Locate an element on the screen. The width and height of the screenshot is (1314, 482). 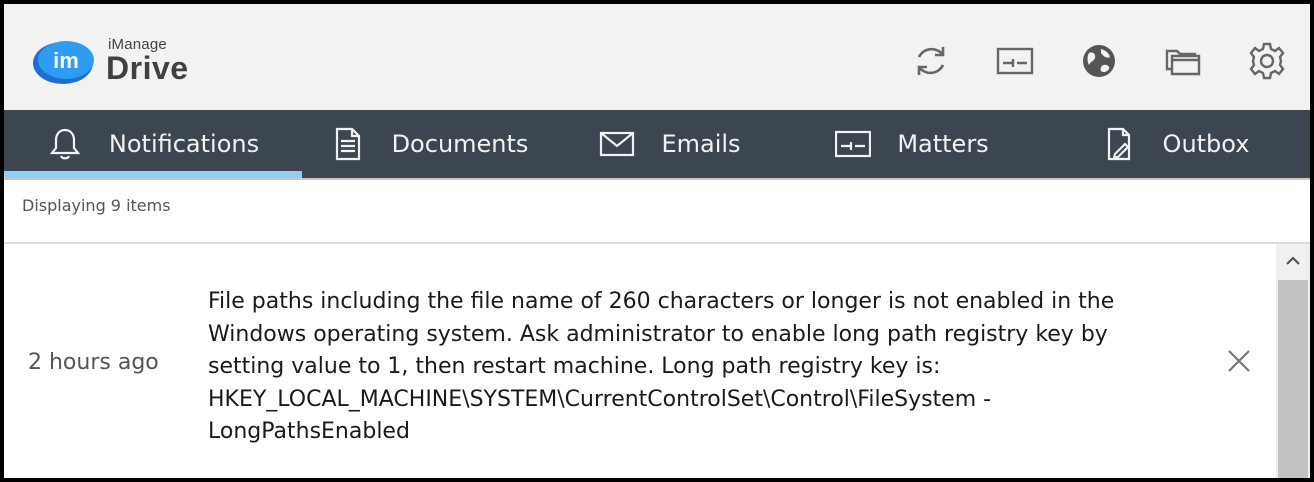
header-toolbar is located at coordinates (1078, 61).